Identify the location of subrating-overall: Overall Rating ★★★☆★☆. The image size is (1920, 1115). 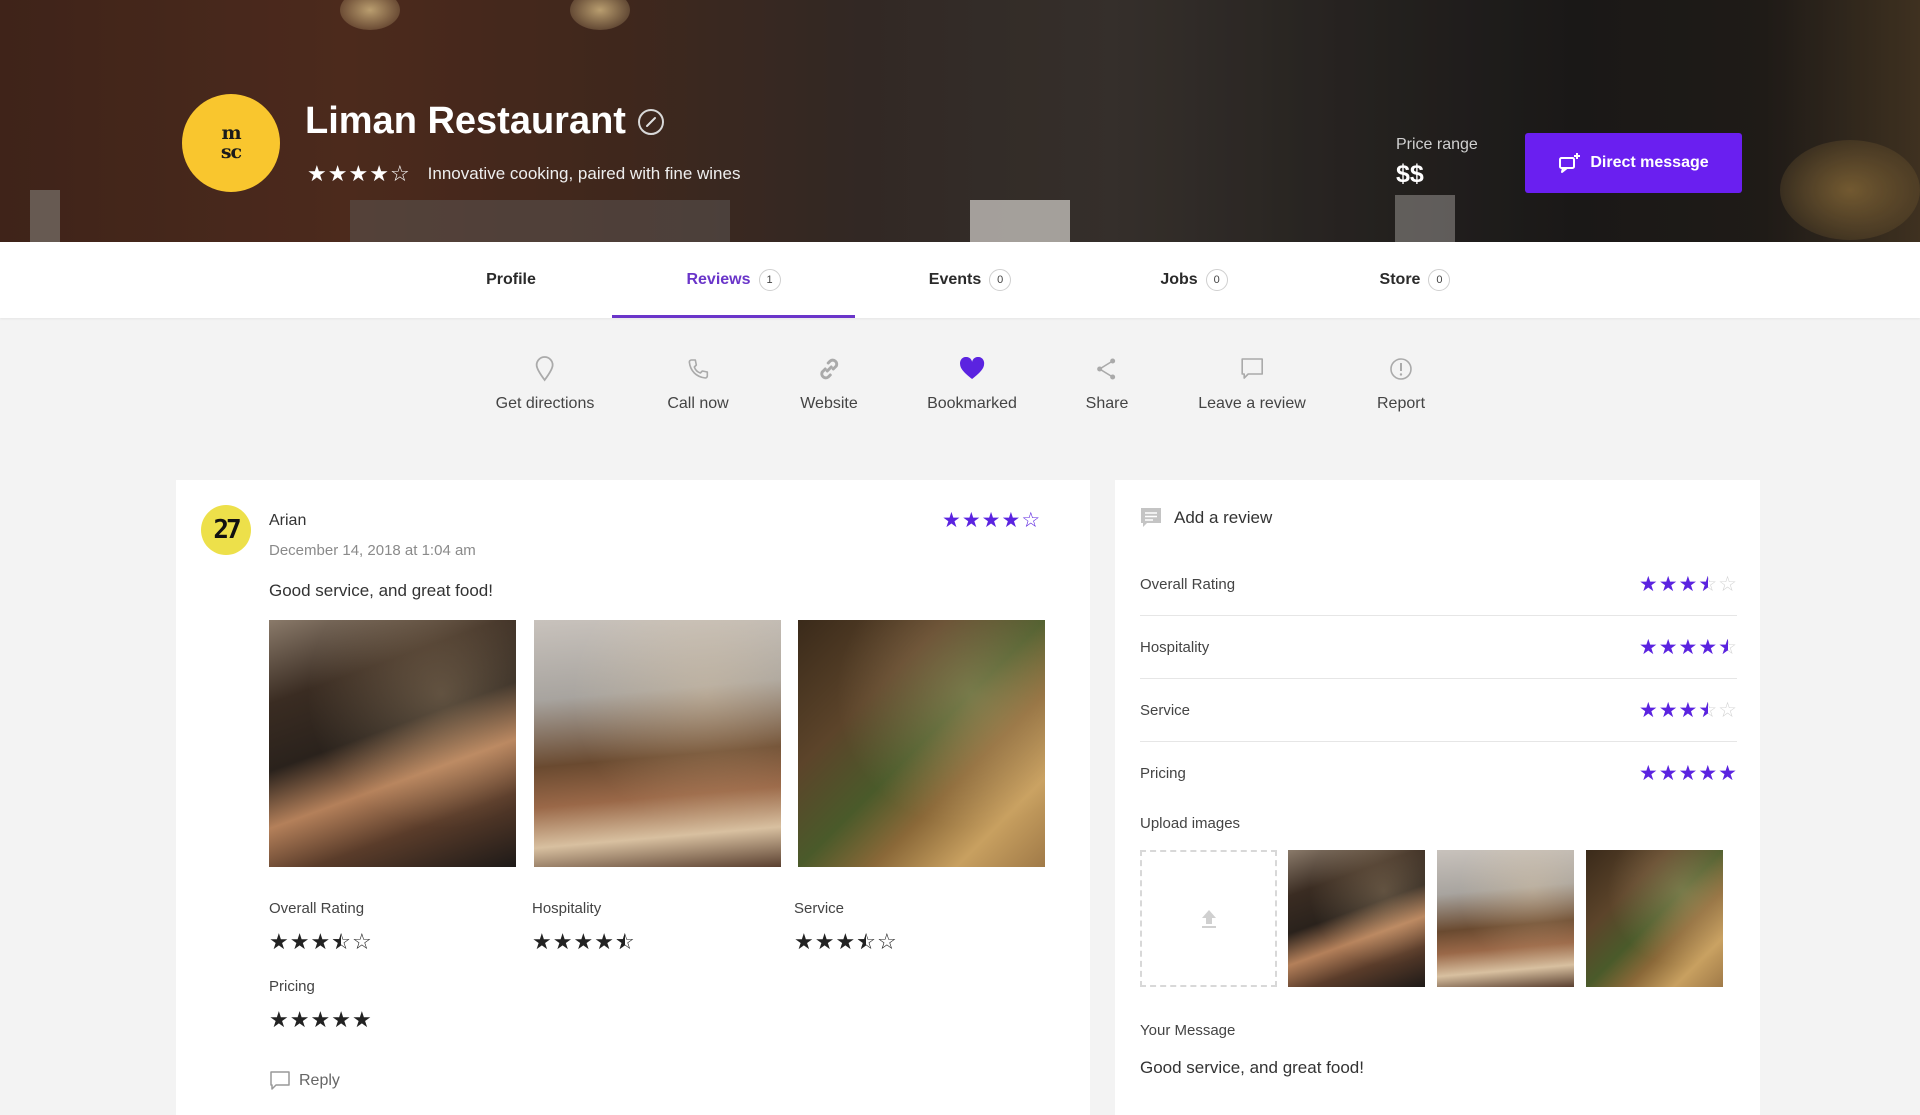
(320, 927).